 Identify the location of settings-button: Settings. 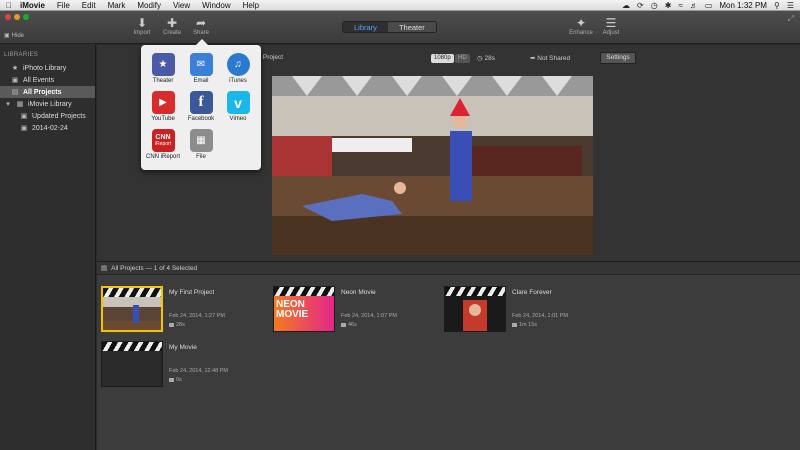
(618, 58).